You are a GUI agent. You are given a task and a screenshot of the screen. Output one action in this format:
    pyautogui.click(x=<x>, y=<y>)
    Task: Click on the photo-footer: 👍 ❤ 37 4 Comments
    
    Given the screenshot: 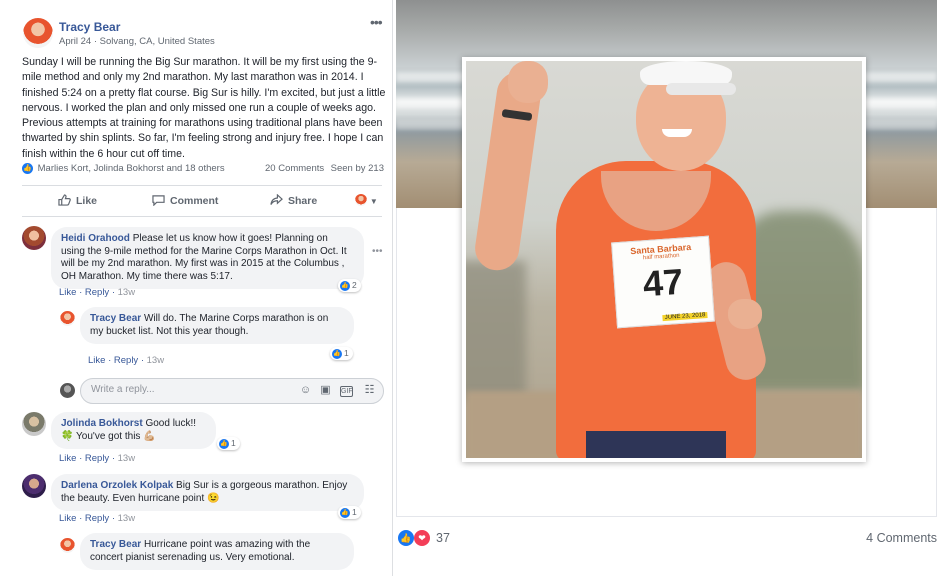 What is the action you would take?
    pyautogui.click(x=666, y=539)
    